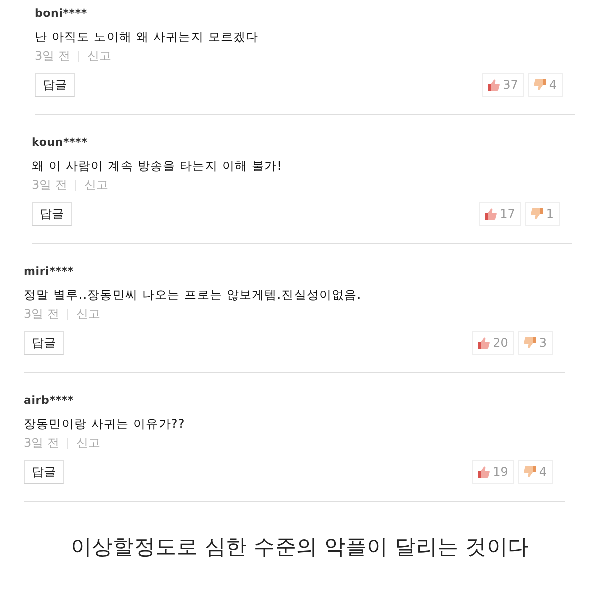 Image resolution: width=600 pixels, height=600 pixels. What do you see at coordinates (503, 85) in the screenshot?
I see `like-button: 37` at bounding box center [503, 85].